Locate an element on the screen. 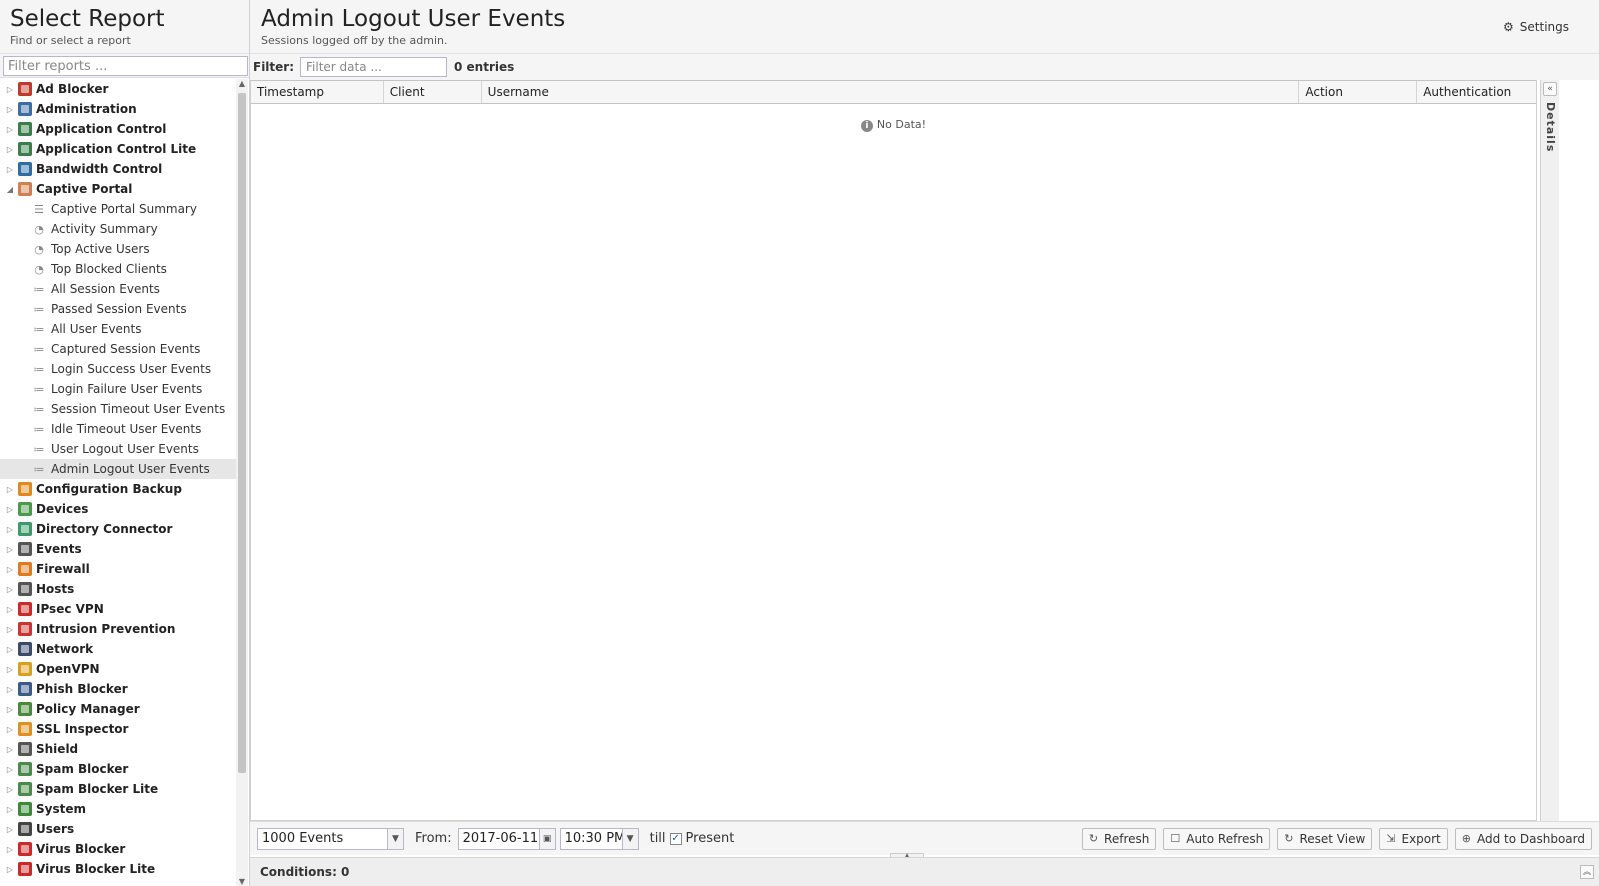 Image resolution: width=1599 pixels, height=886 pixels. report-filter-input is located at coordinates (125, 66).